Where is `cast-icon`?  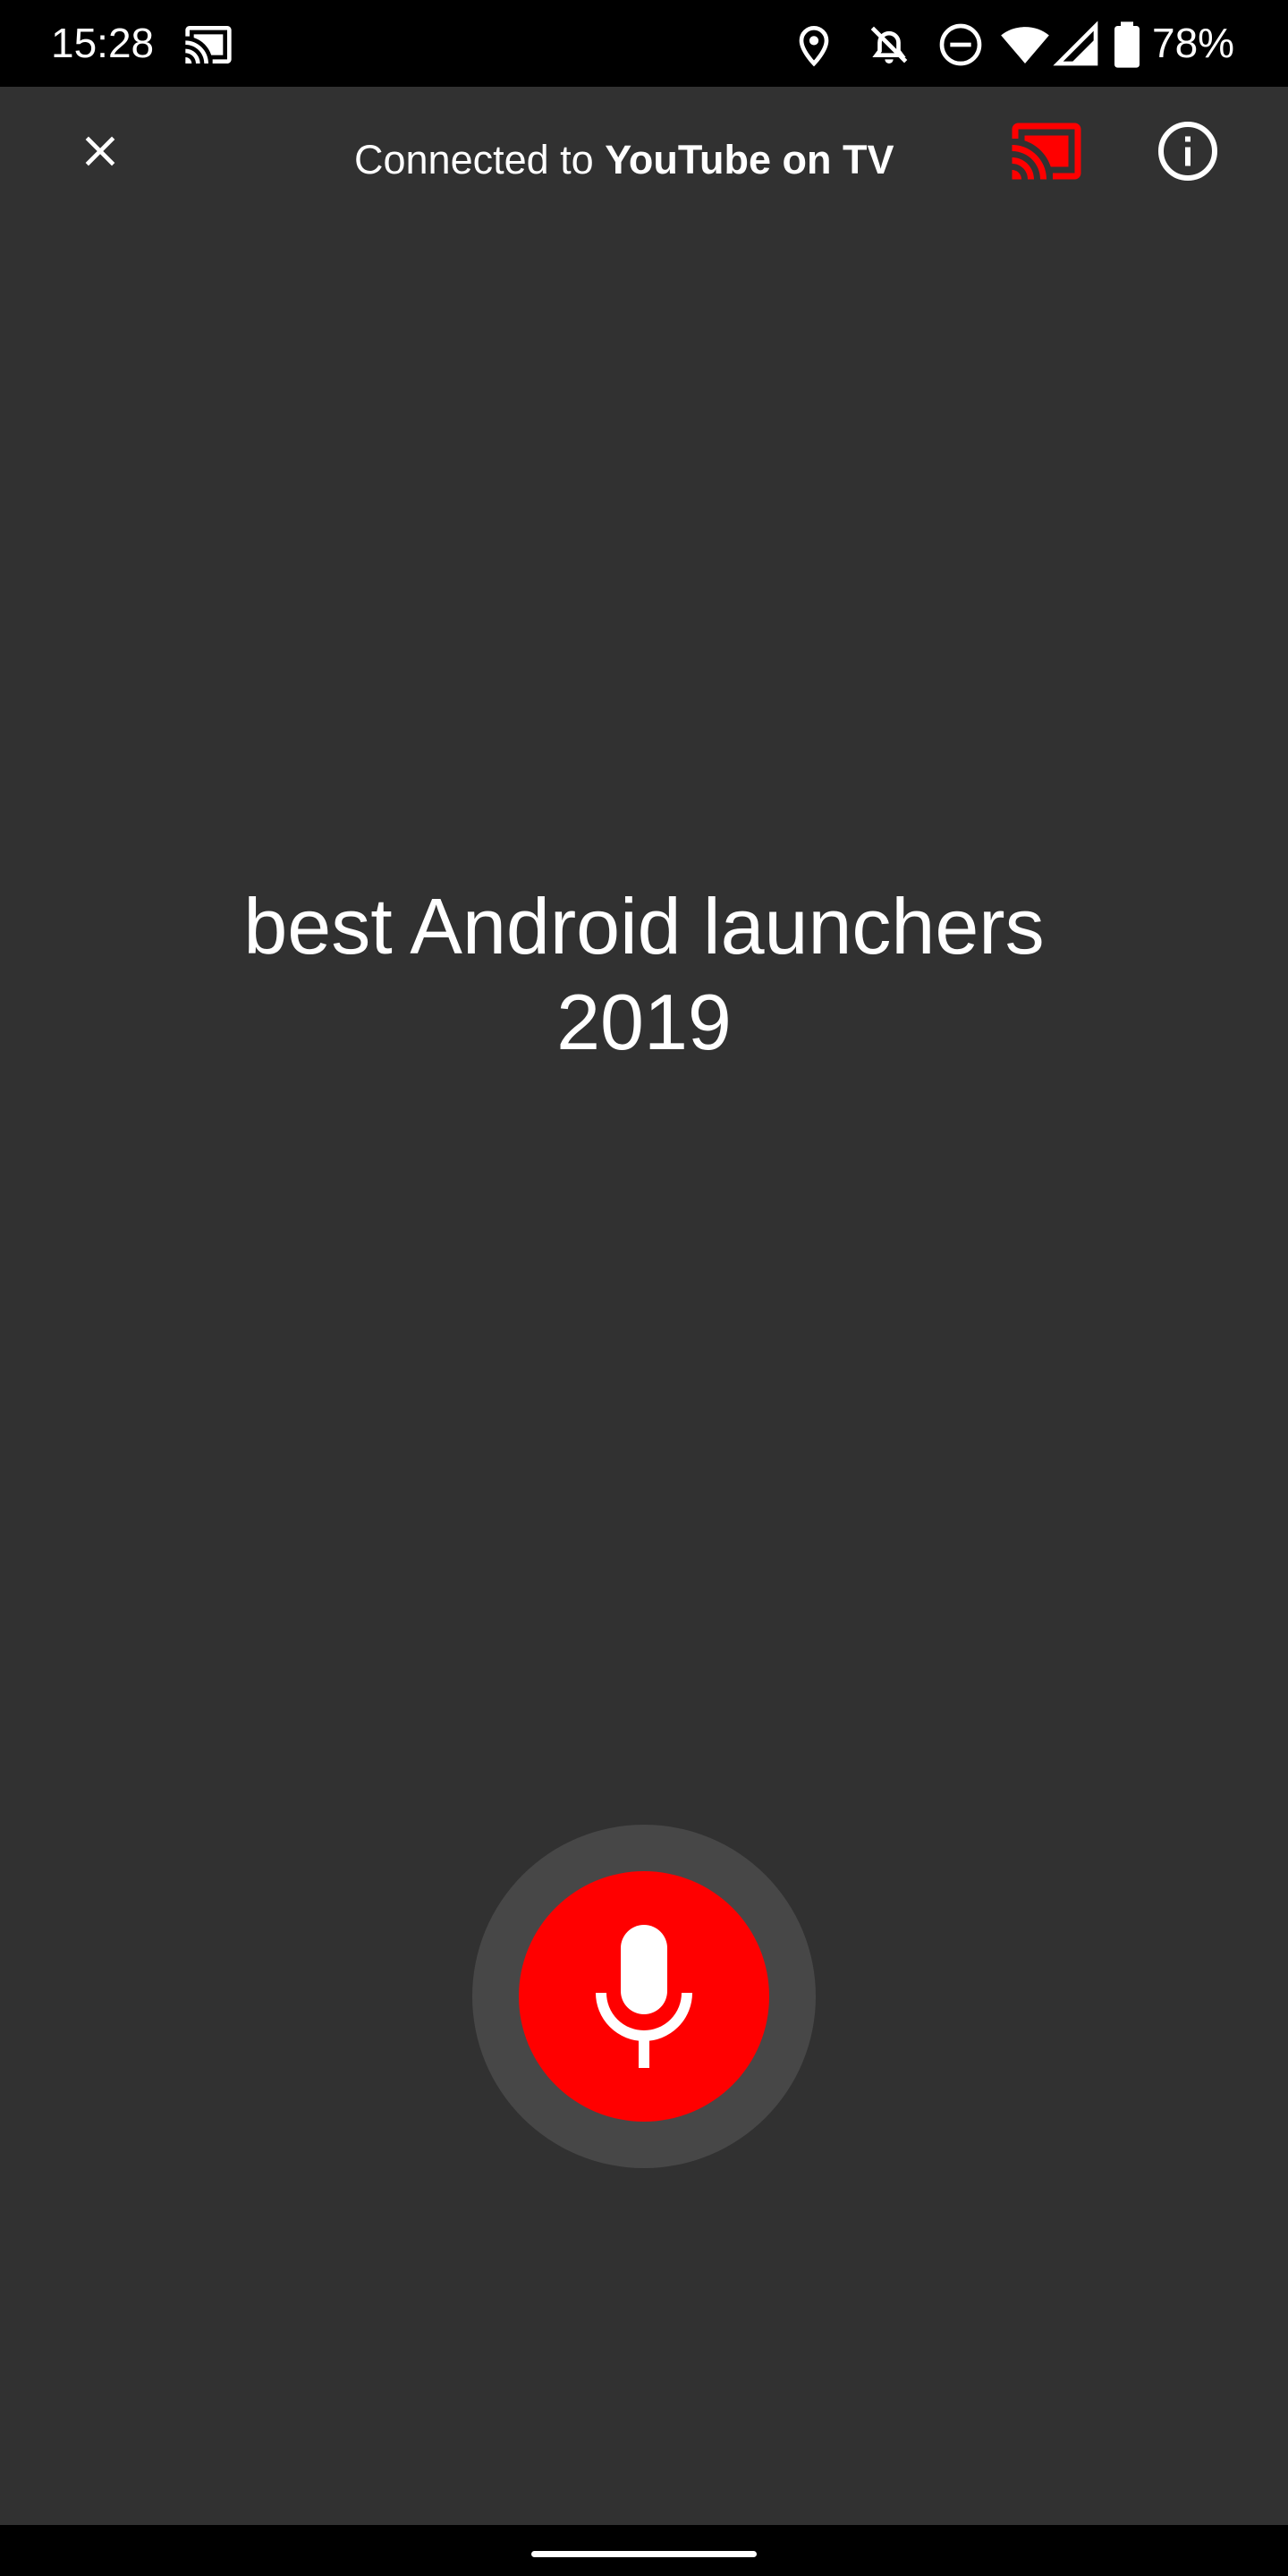 cast-icon is located at coordinates (208, 45).